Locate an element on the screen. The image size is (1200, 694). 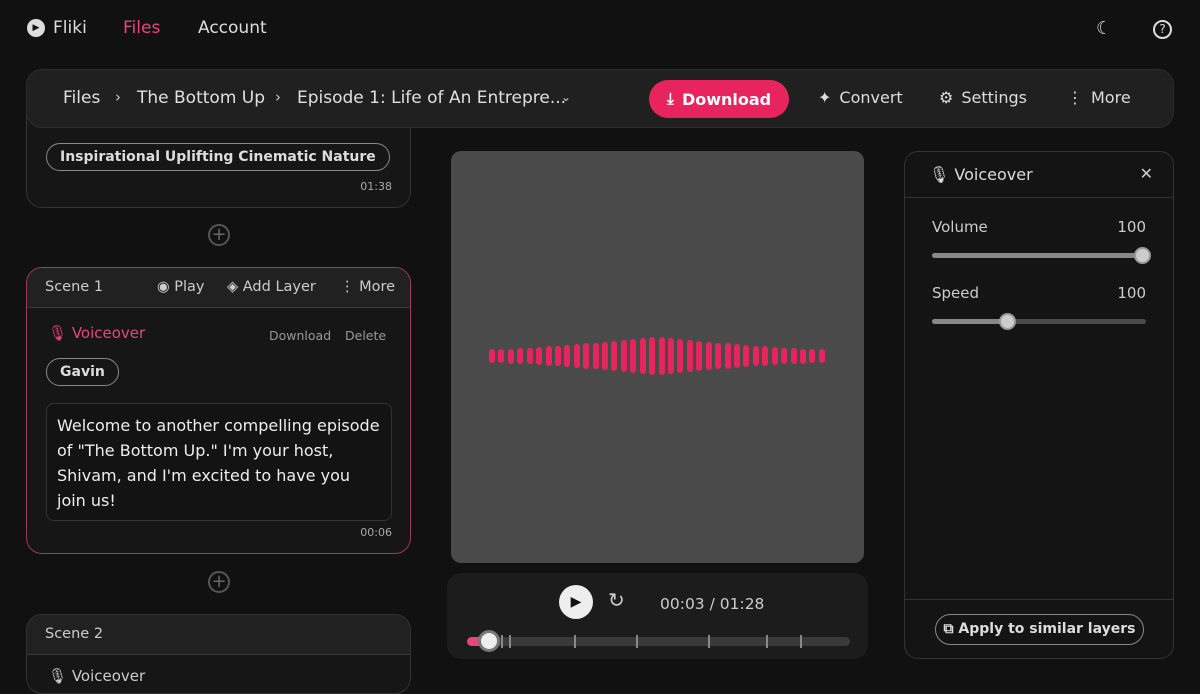
more-button: ⋮ More is located at coordinates (1099, 97).